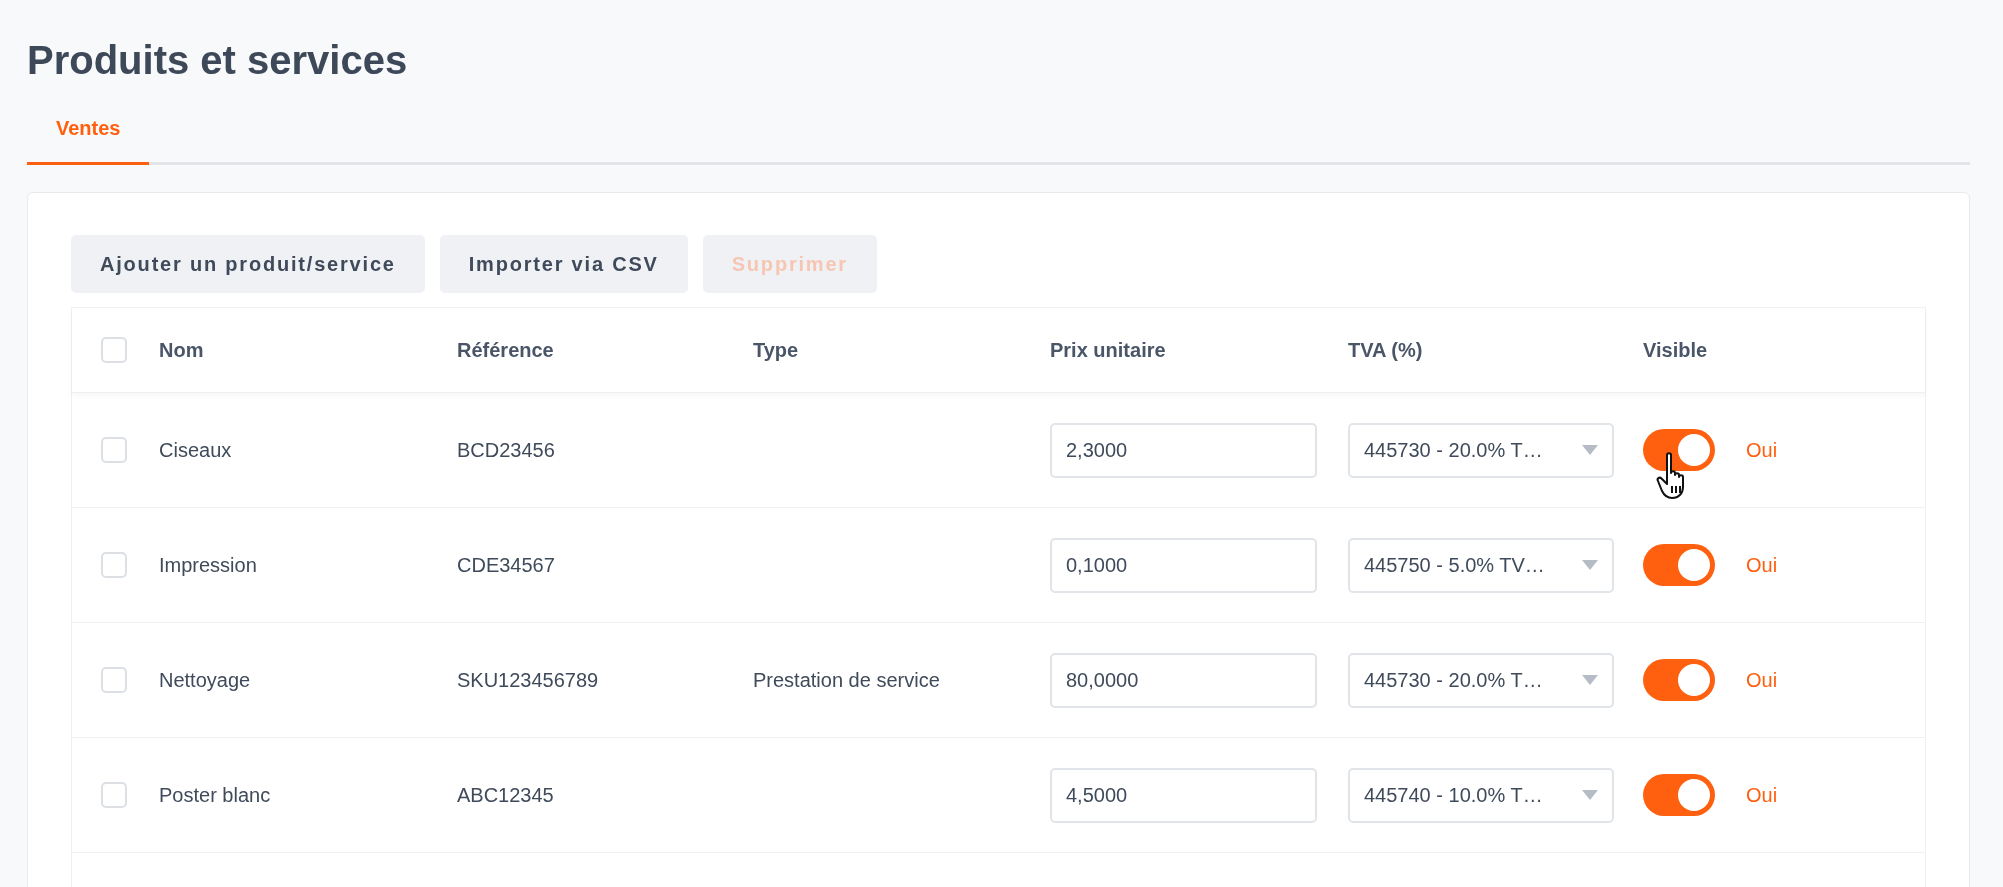 The height and width of the screenshot is (887, 2003). I want to click on price-input: 80,0000, so click(1183, 680).